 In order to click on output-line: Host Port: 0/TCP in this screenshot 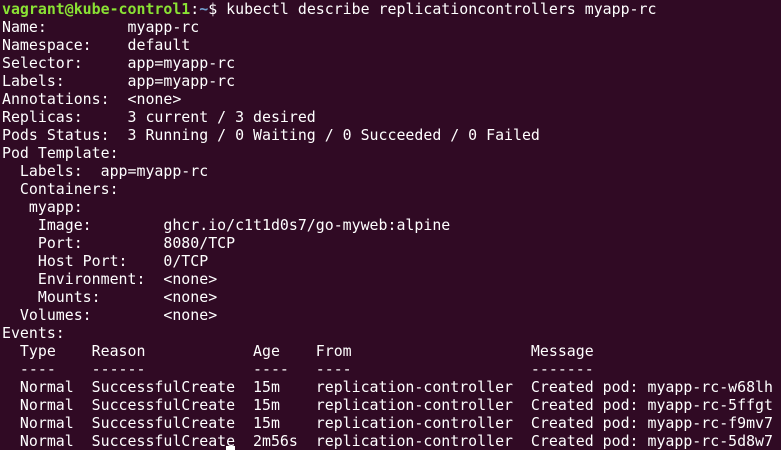, I will do `click(105, 261)`.